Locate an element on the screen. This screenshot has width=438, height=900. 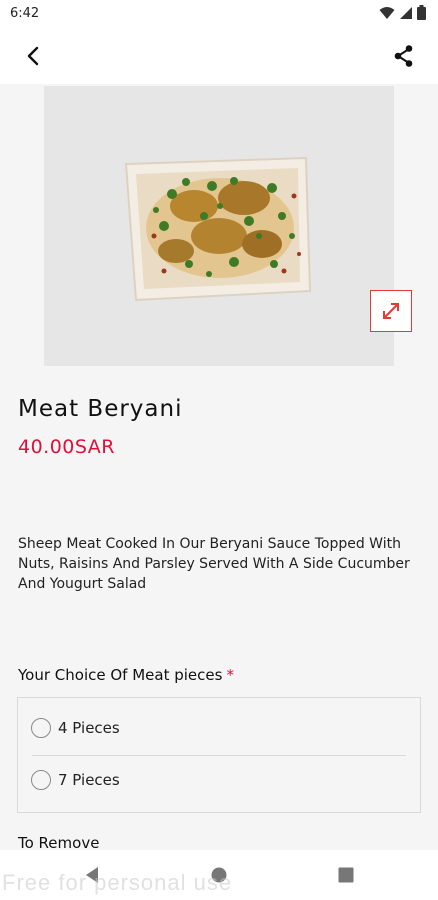
meat-choice-title-text: Your Choice Of Meat pieces is located at coordinates (120, 675).